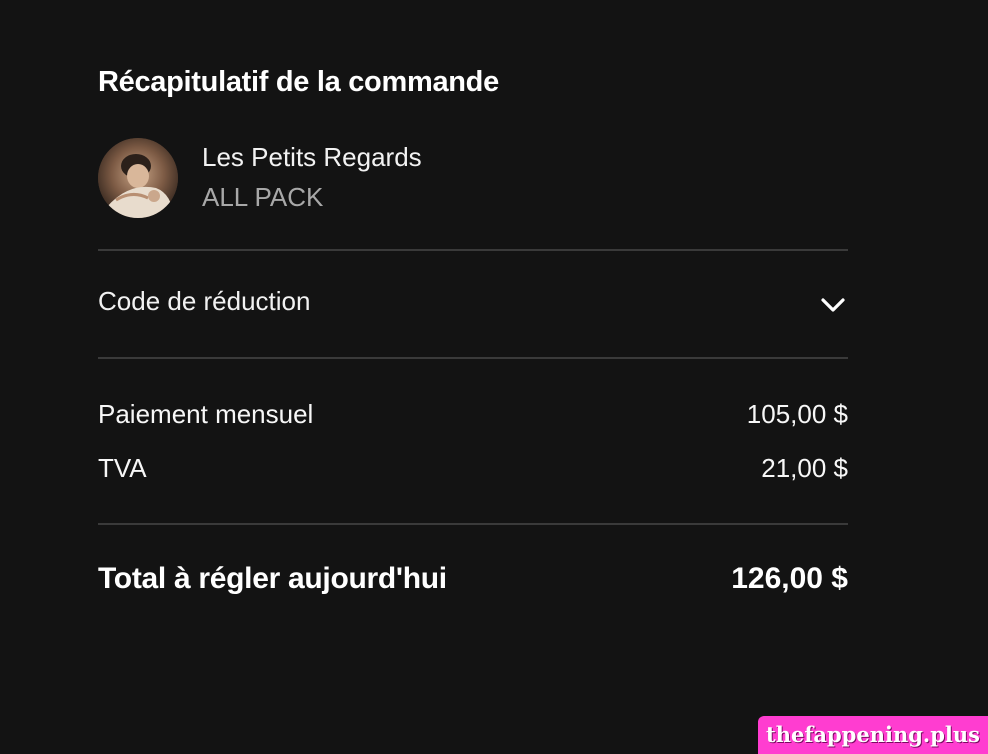 This screenshot has height=754, width=988. I want to click on line-item-tax: TVA 21,00 $, so click(473, 470).